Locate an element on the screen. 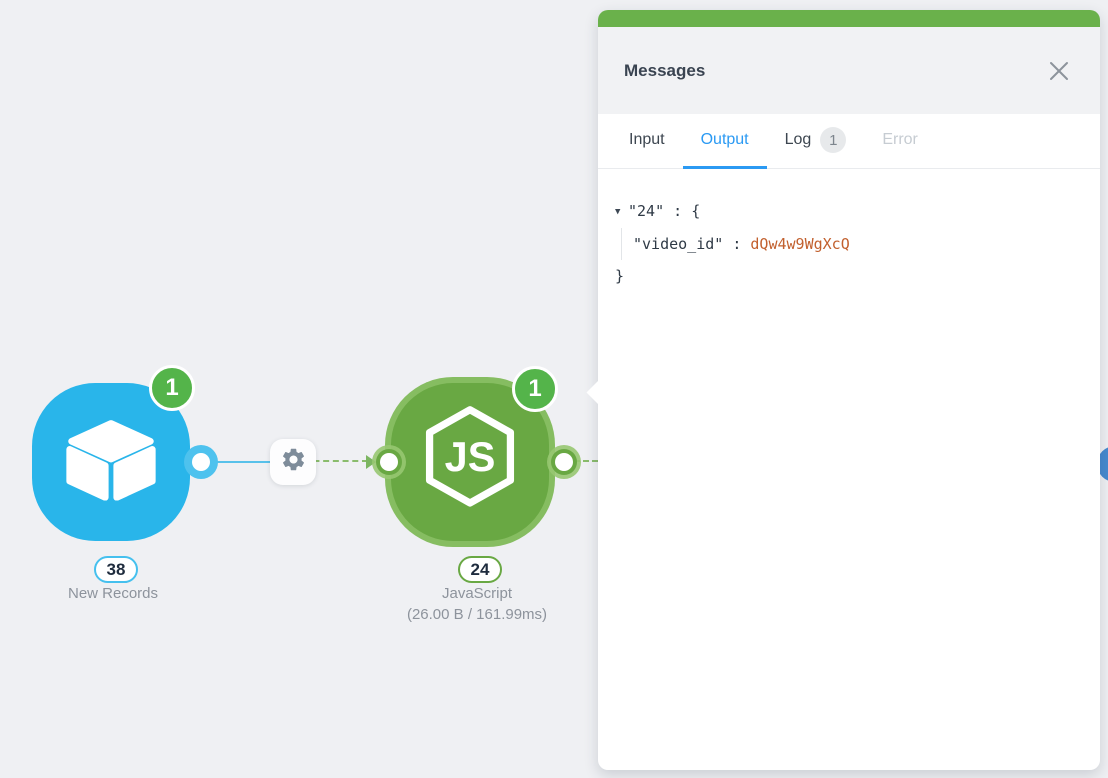 The image size is (1108, 778). panel-callout-arrow is located at coordinates (598, 392).